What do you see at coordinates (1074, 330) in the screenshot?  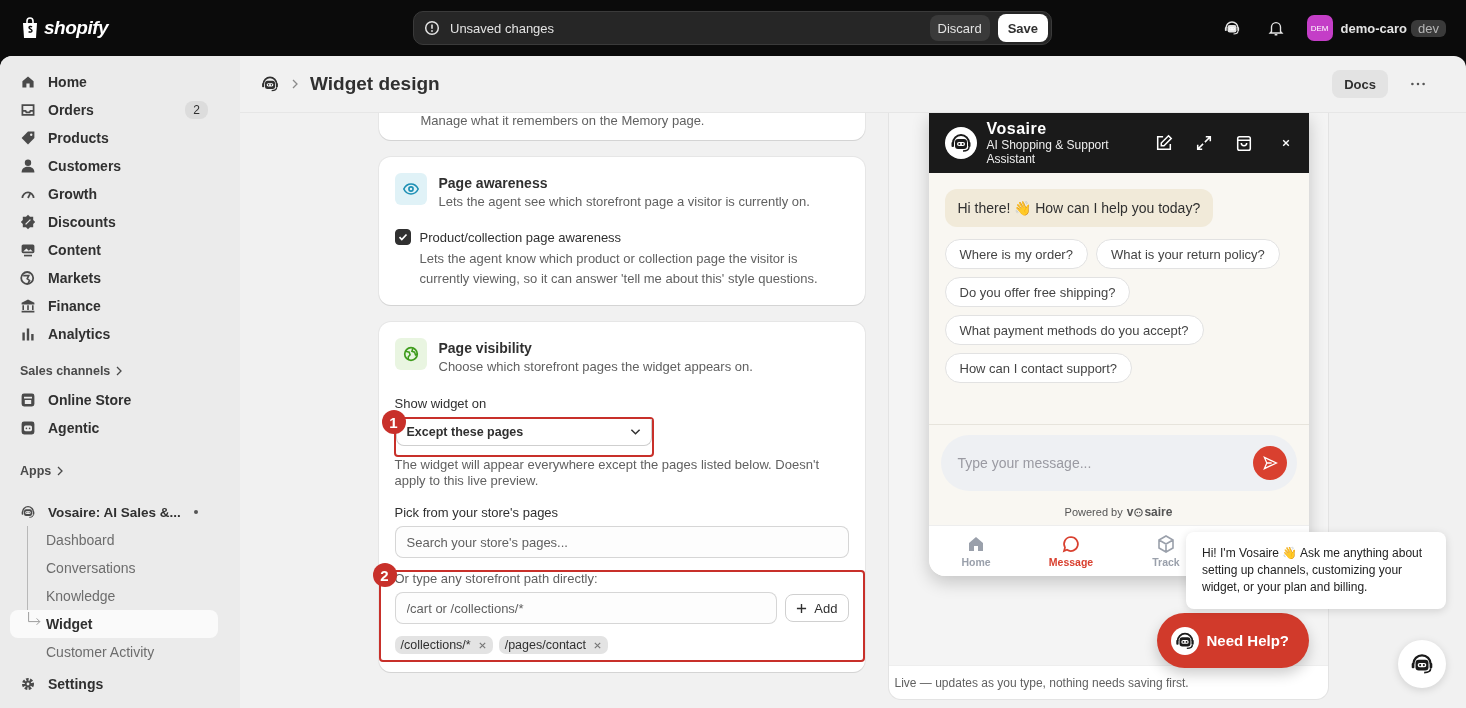 I see `suggestion-chip: What payment methods do you accept?` at bounding box center [1074, 330].